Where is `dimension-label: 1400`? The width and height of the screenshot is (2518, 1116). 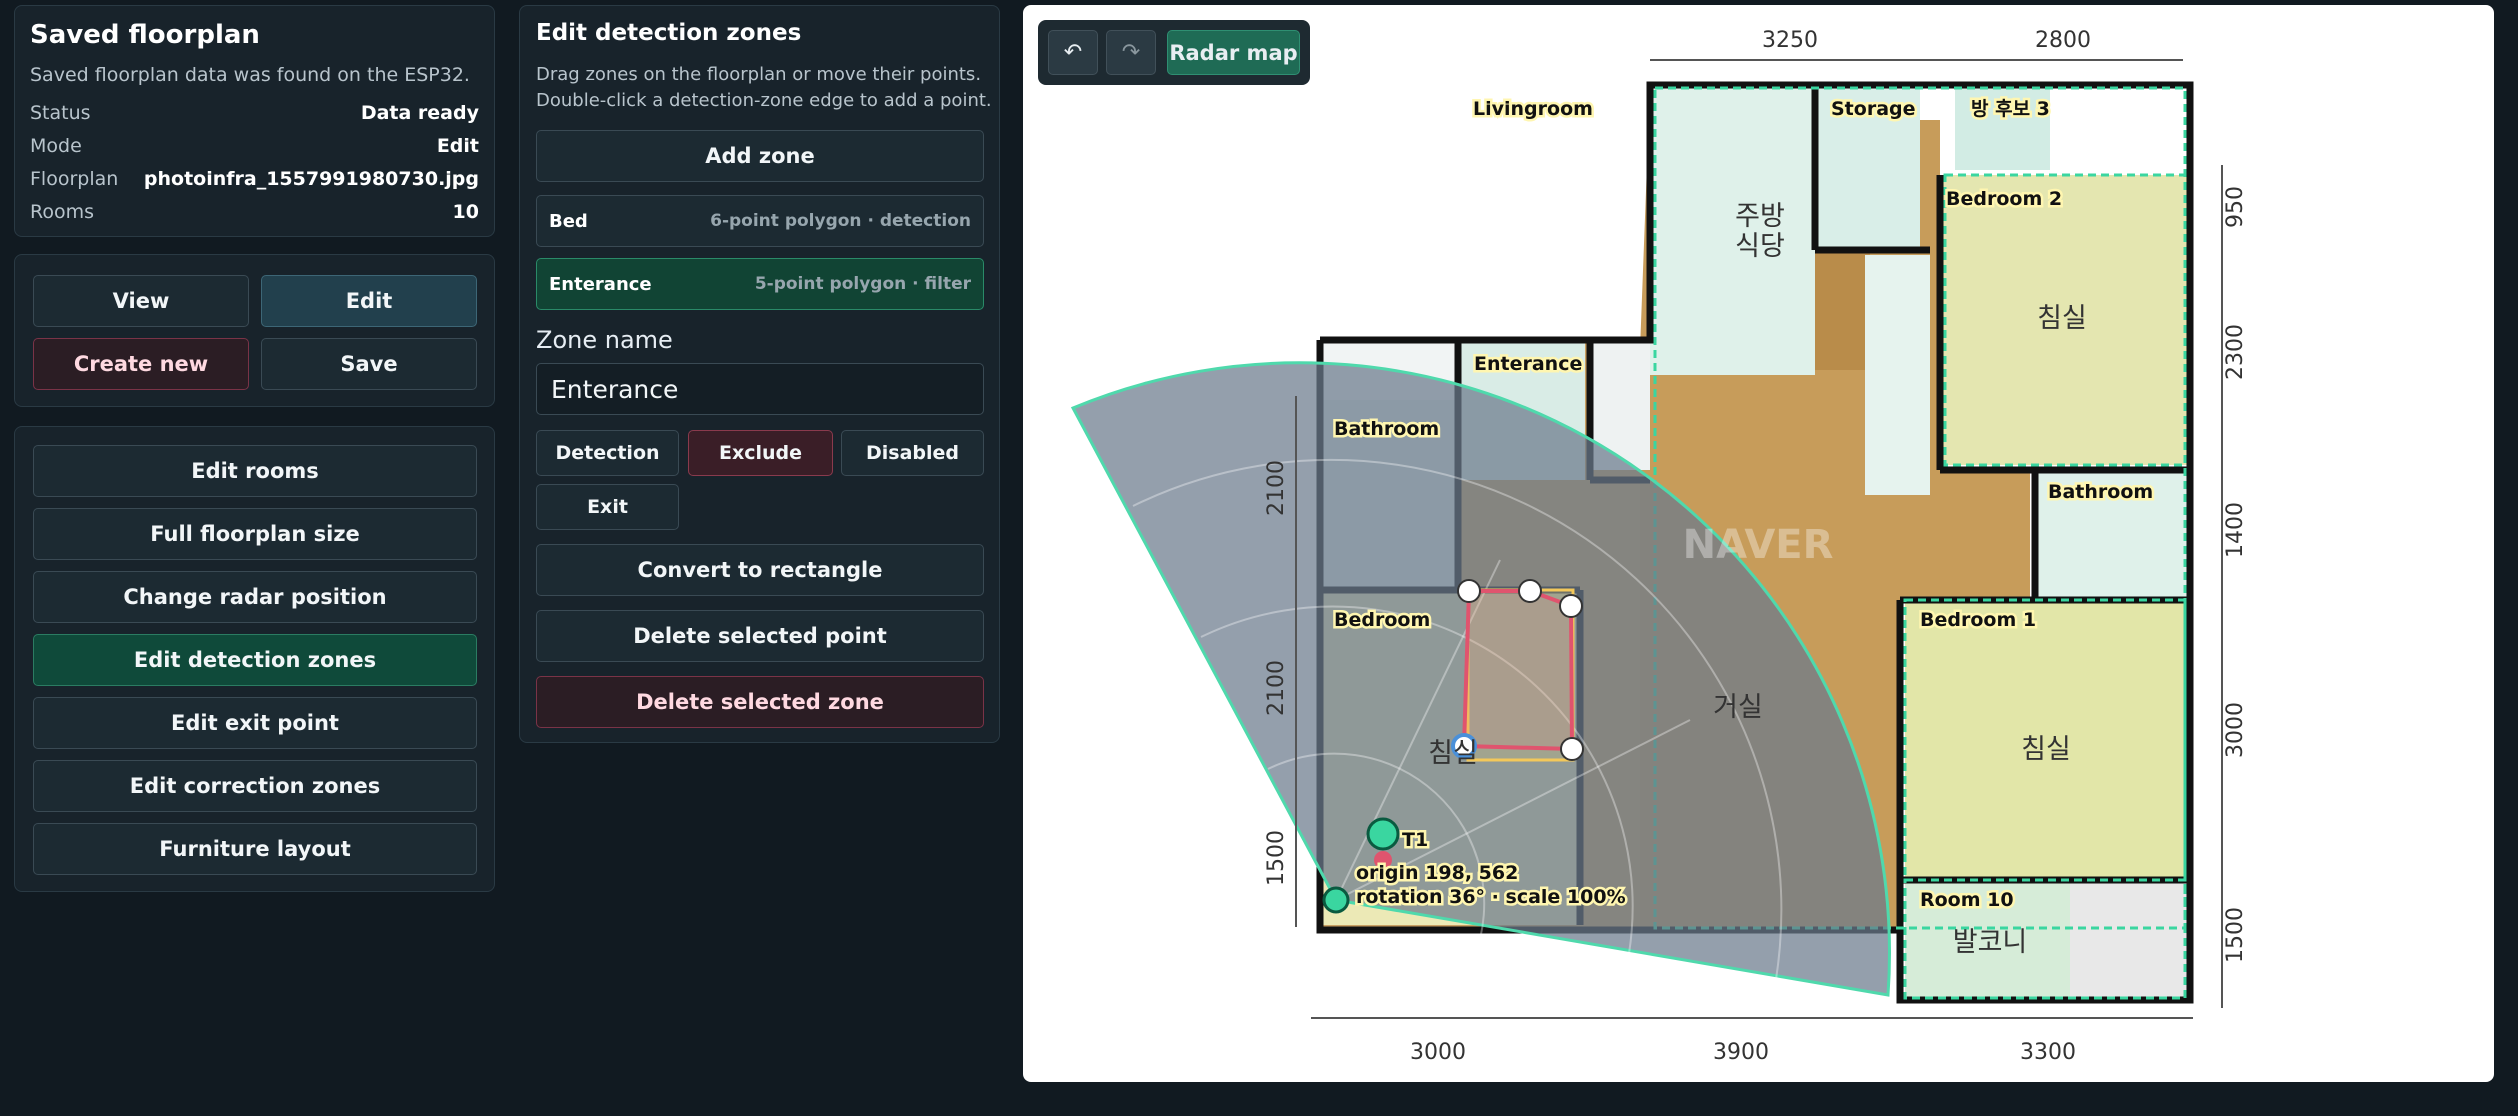 dimension-label: 1400 is located at coordinates (2235, 530).